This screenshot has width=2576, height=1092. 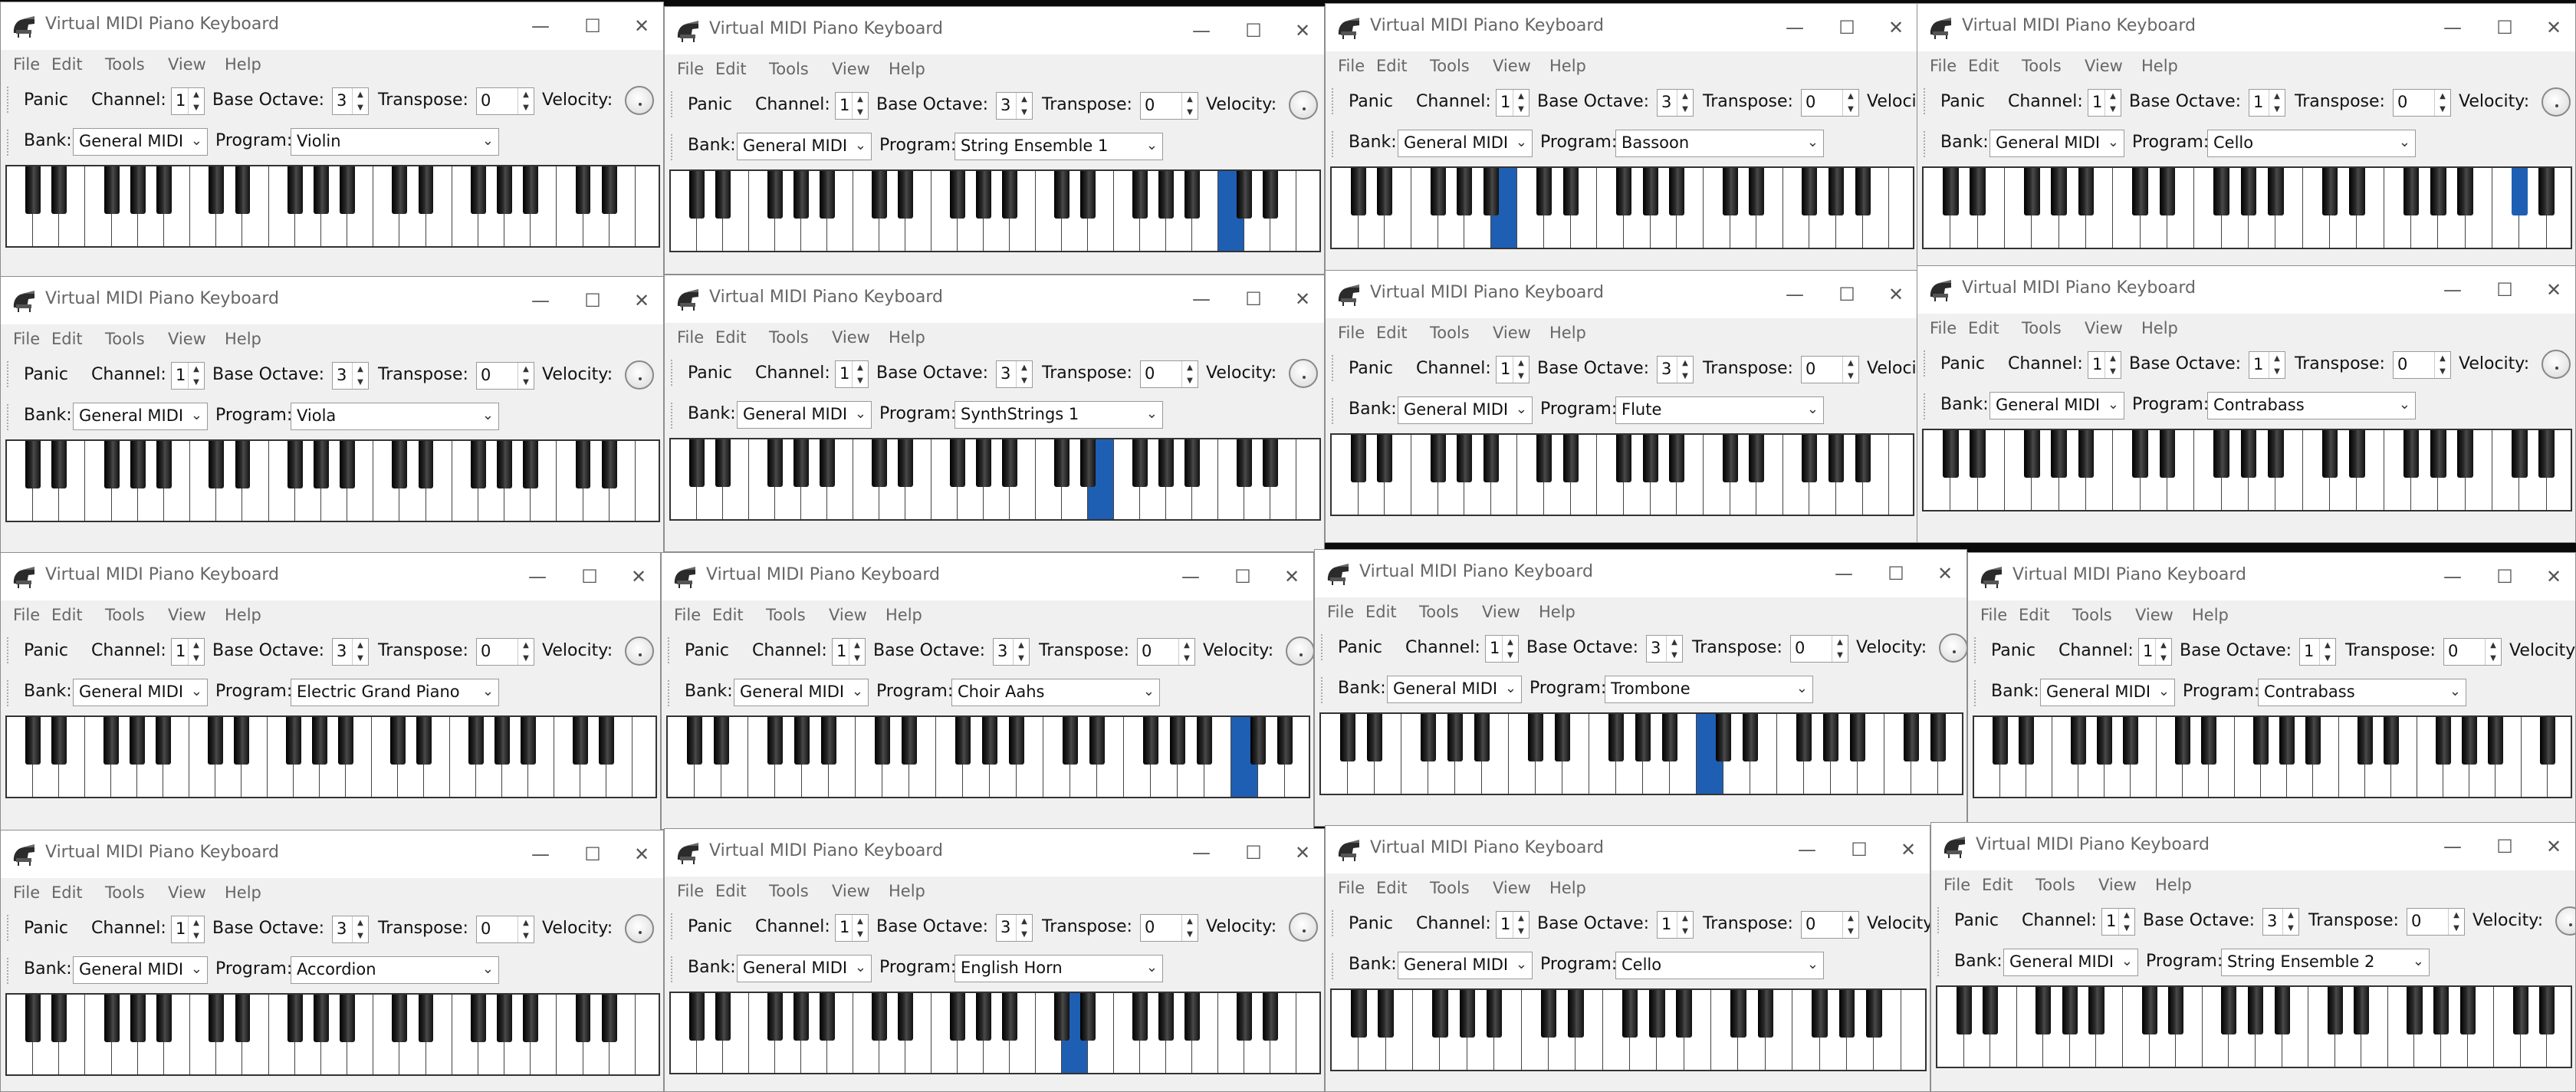 I want to click on program-combobox: Trombone ⌄, so click(x=1709, y=690).